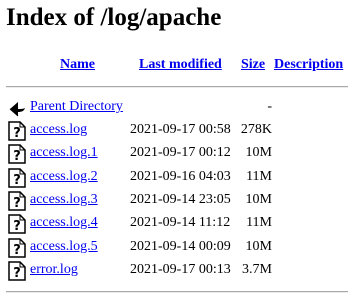 Image resolution: width=360 pixels, height=300 pixels. What do you see at coordinates (180, 65) in the screenshot?
I see `sort-by-last-modified-link: Last modified` at bounding box center [180, 65].